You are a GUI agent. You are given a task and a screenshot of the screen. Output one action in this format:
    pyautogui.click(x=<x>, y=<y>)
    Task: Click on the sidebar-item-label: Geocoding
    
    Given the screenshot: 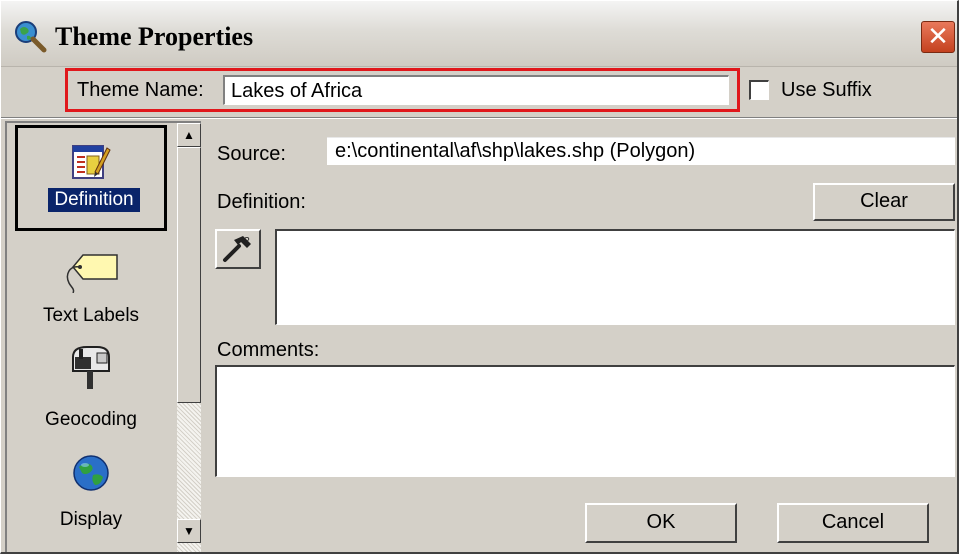 What is the action you would take?
    pyautogui.click(x=91, y=419)
    